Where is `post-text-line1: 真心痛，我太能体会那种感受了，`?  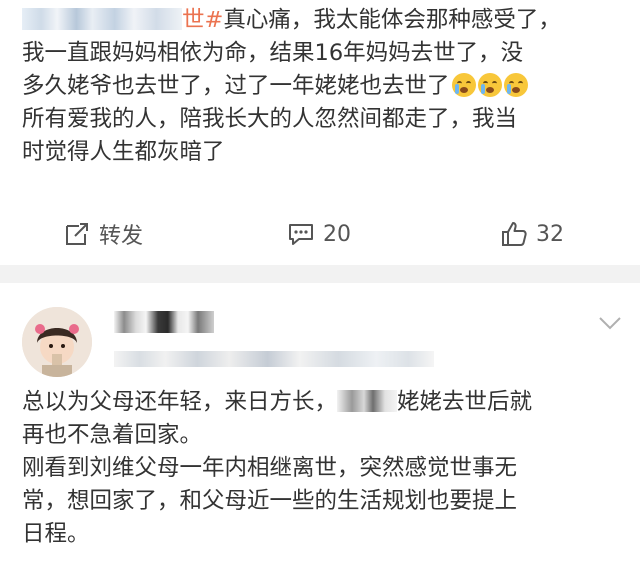
post-text-line1: 真心痛，我太能体会那种感受了， is located at coordinates (392, 20).